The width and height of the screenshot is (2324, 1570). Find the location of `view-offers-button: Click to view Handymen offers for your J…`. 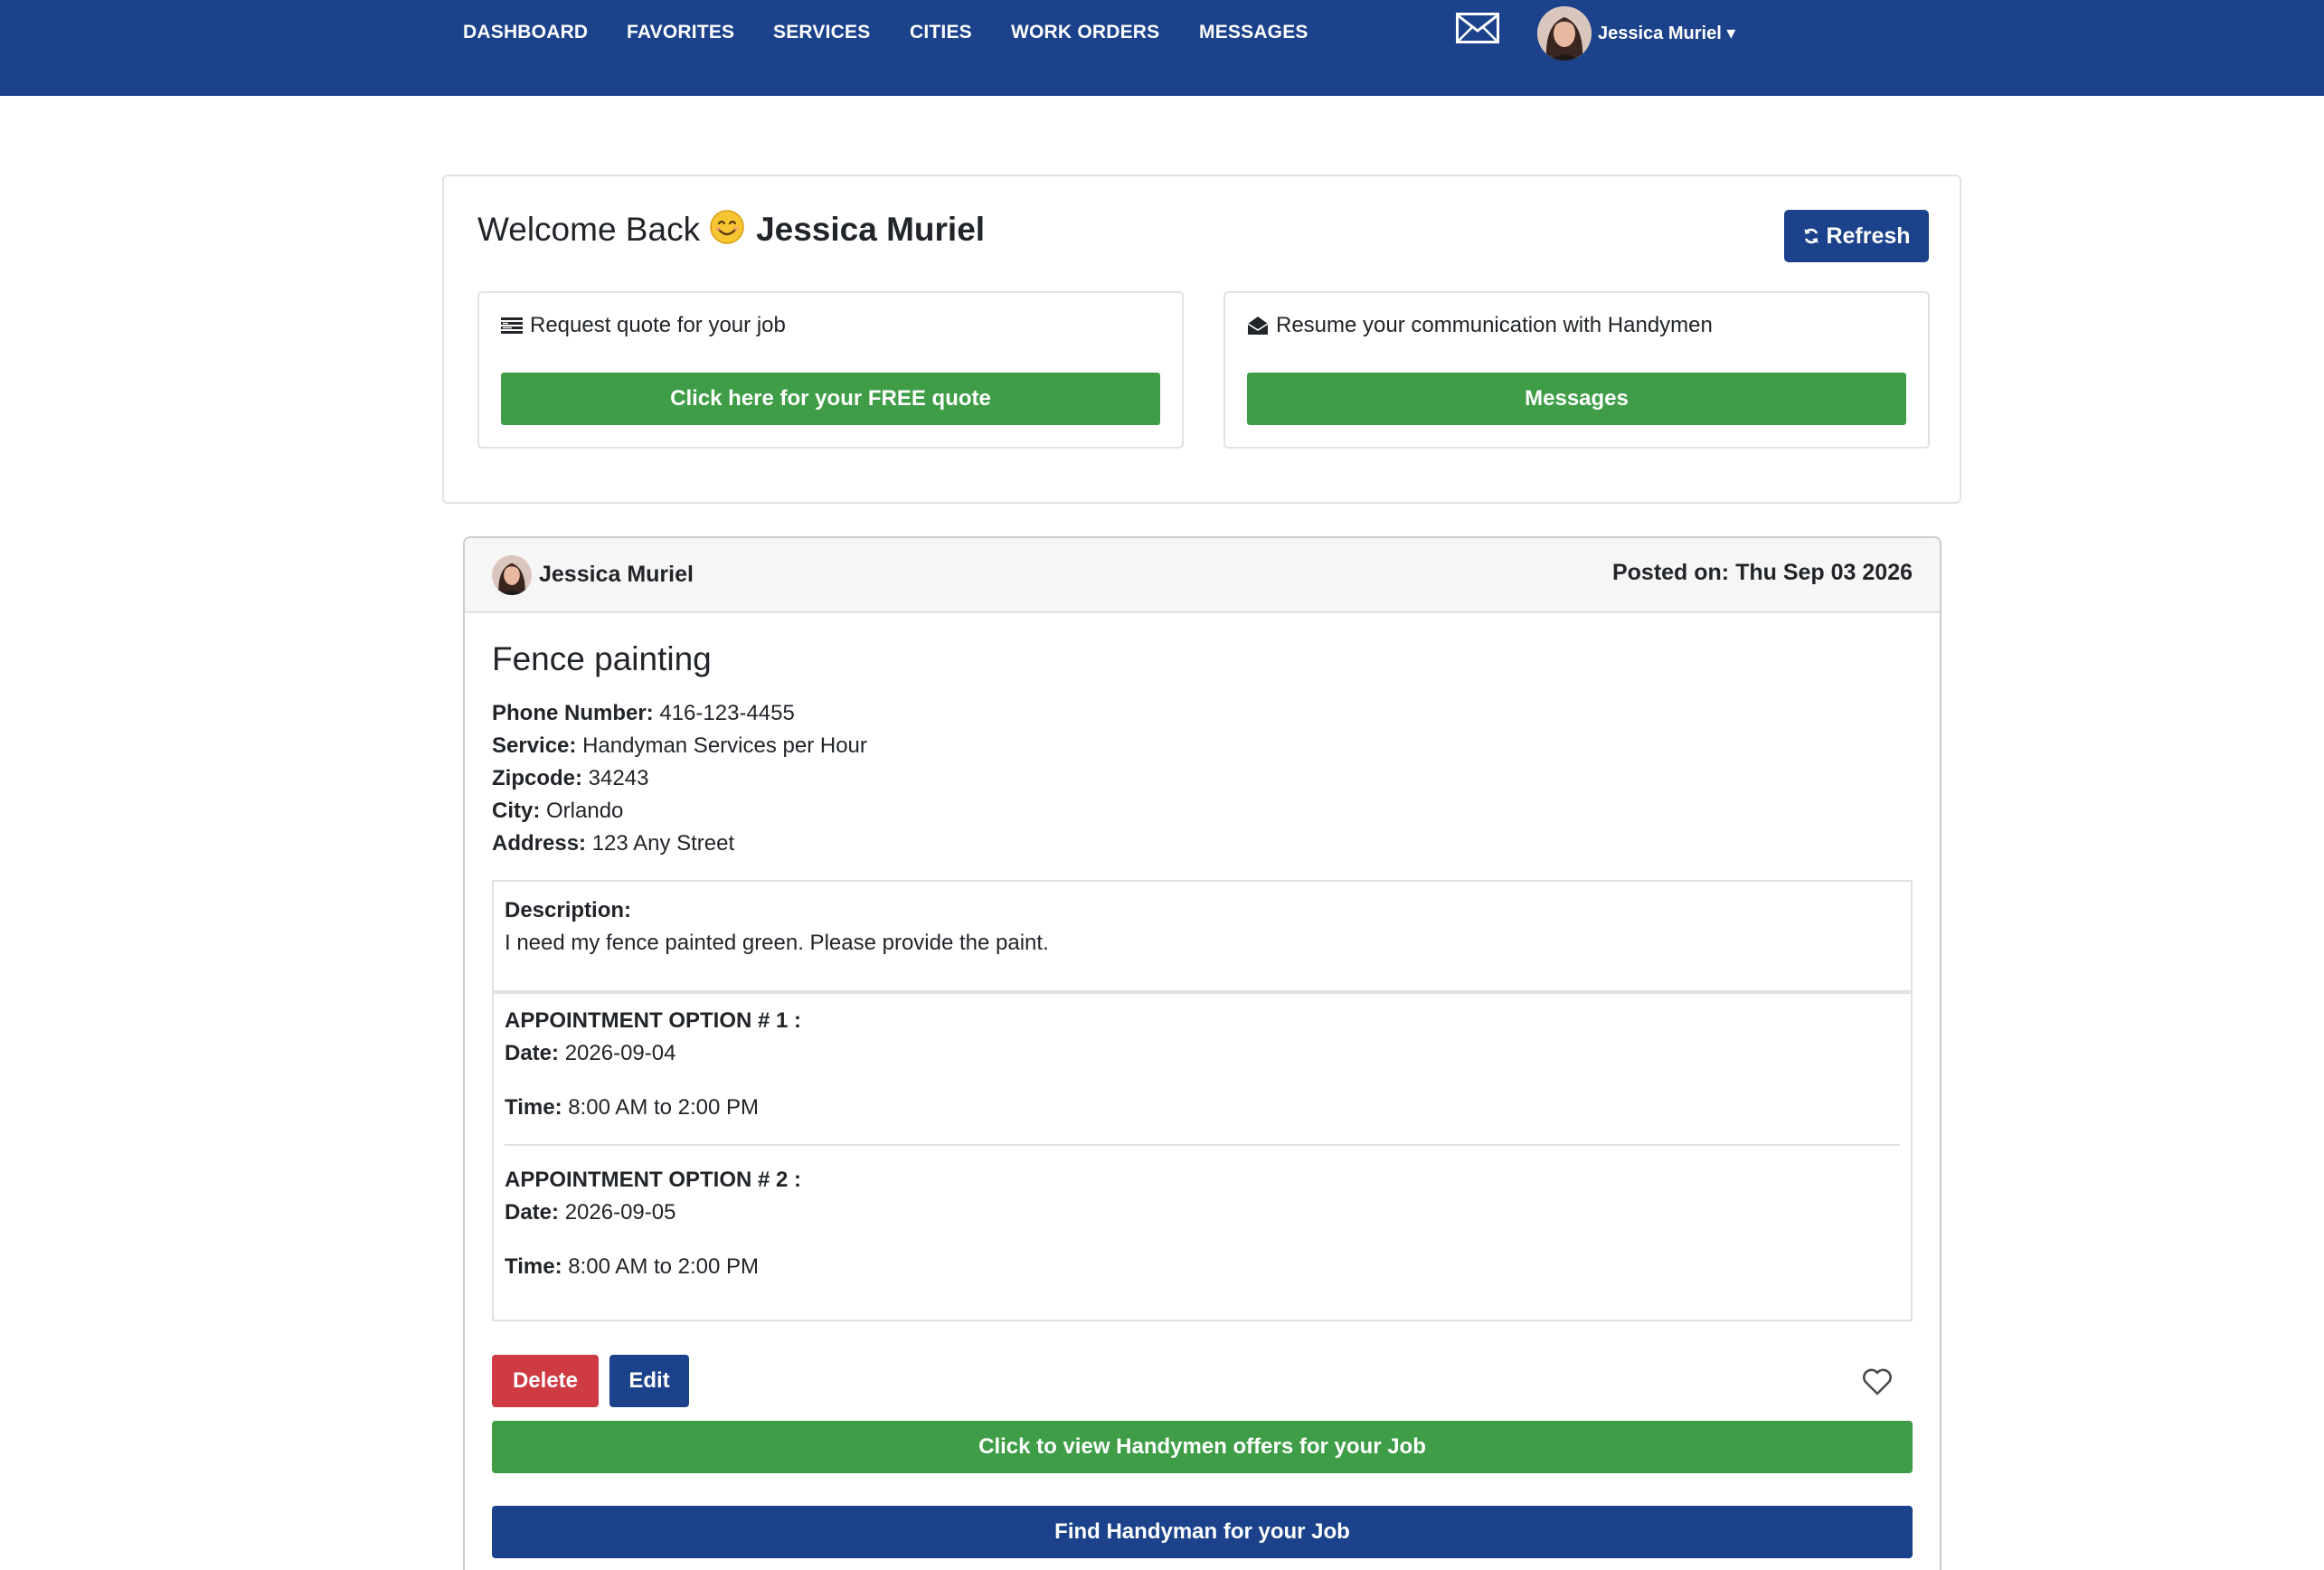

view-offers-button: Click to view Handymen offers for your J… is located at coordinates (1203, 1447).